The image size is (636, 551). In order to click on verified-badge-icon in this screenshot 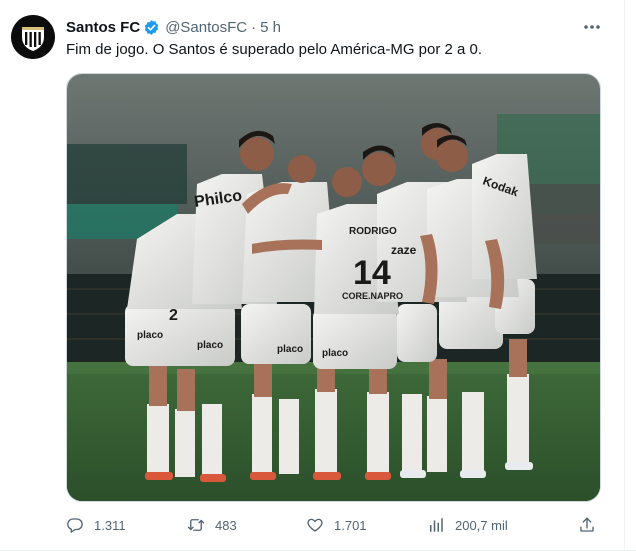, I will do `click(151, 27)`.